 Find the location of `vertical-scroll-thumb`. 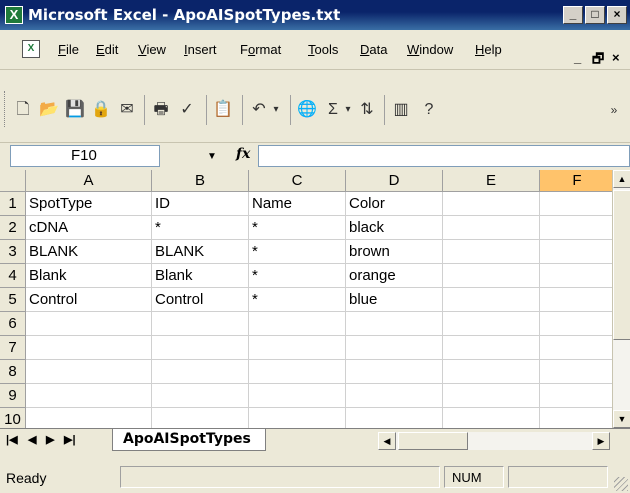

vertical-scroll-thumb is located at coordinates (621, 265).